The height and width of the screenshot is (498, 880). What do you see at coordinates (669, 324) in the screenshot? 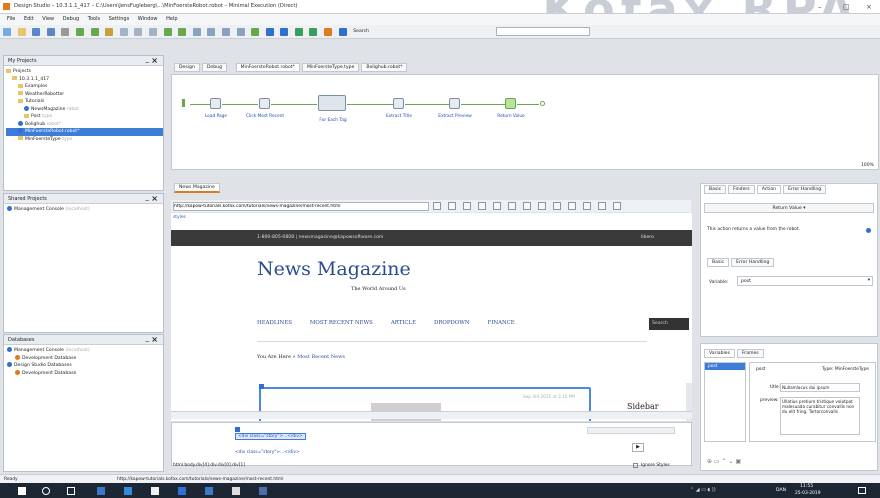
I see `site-search-box: Search` at bounding box center [669, 324].